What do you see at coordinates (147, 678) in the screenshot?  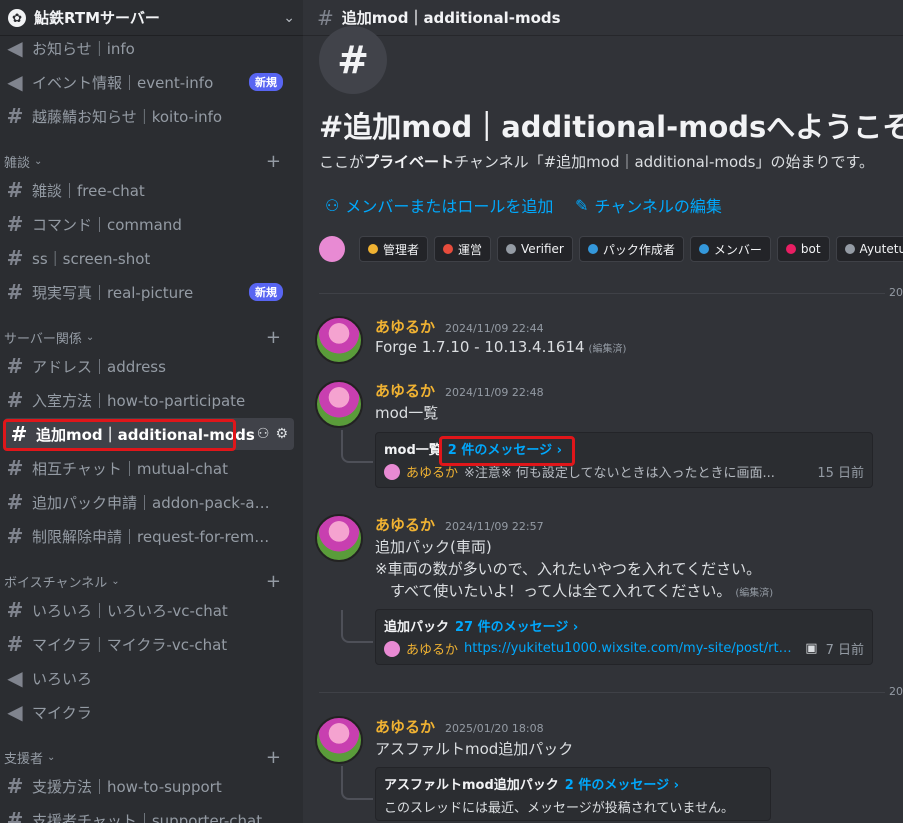 I see `sidebar-item-voice-iroiro: ◀ いろいろ` at bounding box center [147, 678].